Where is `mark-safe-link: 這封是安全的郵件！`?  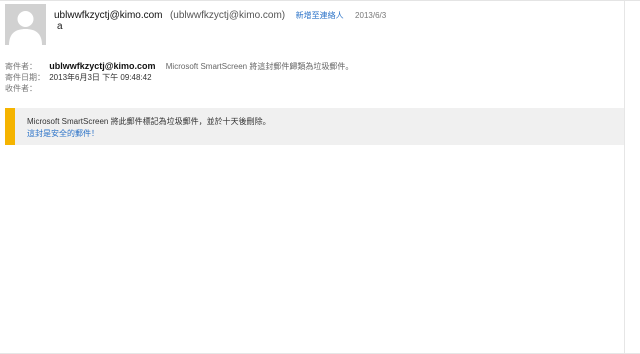
mark-safe-link: 這封是安全的郵件！ is located at coordinates (63, 133).